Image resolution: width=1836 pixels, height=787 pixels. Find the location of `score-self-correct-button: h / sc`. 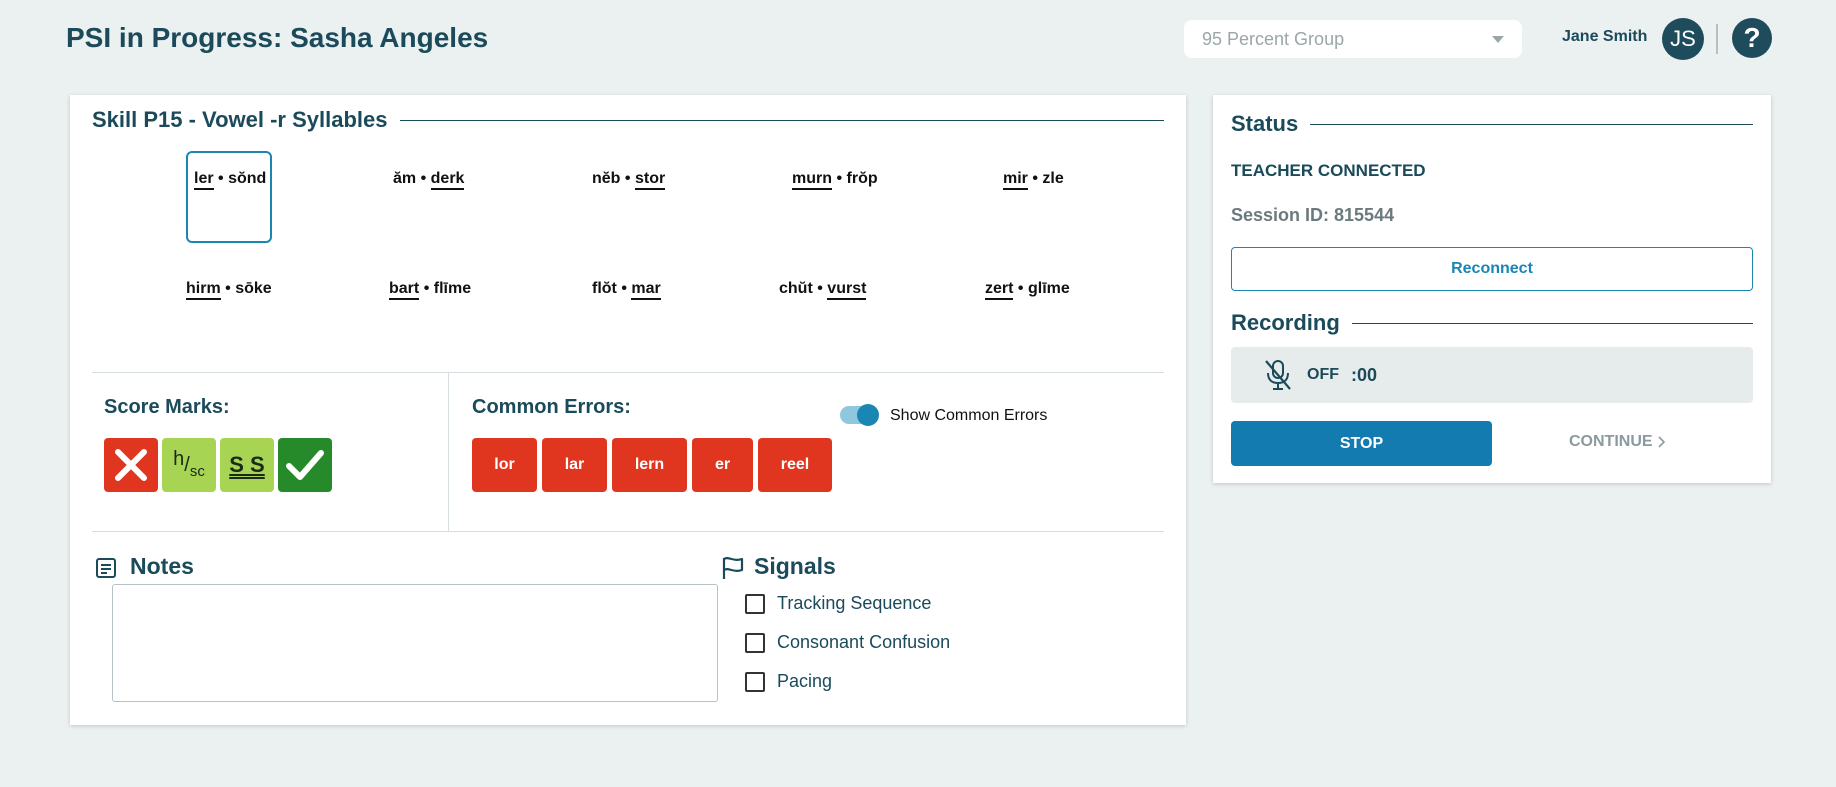

score-self-correct-button: h / sc is located at coordinates (189, 465).